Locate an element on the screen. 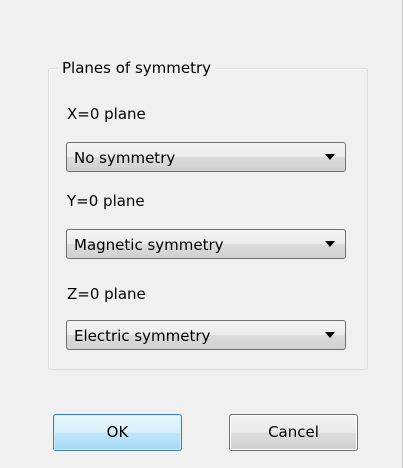  z-plane-select: Electric symmetry is located at coordinates (206, 335).